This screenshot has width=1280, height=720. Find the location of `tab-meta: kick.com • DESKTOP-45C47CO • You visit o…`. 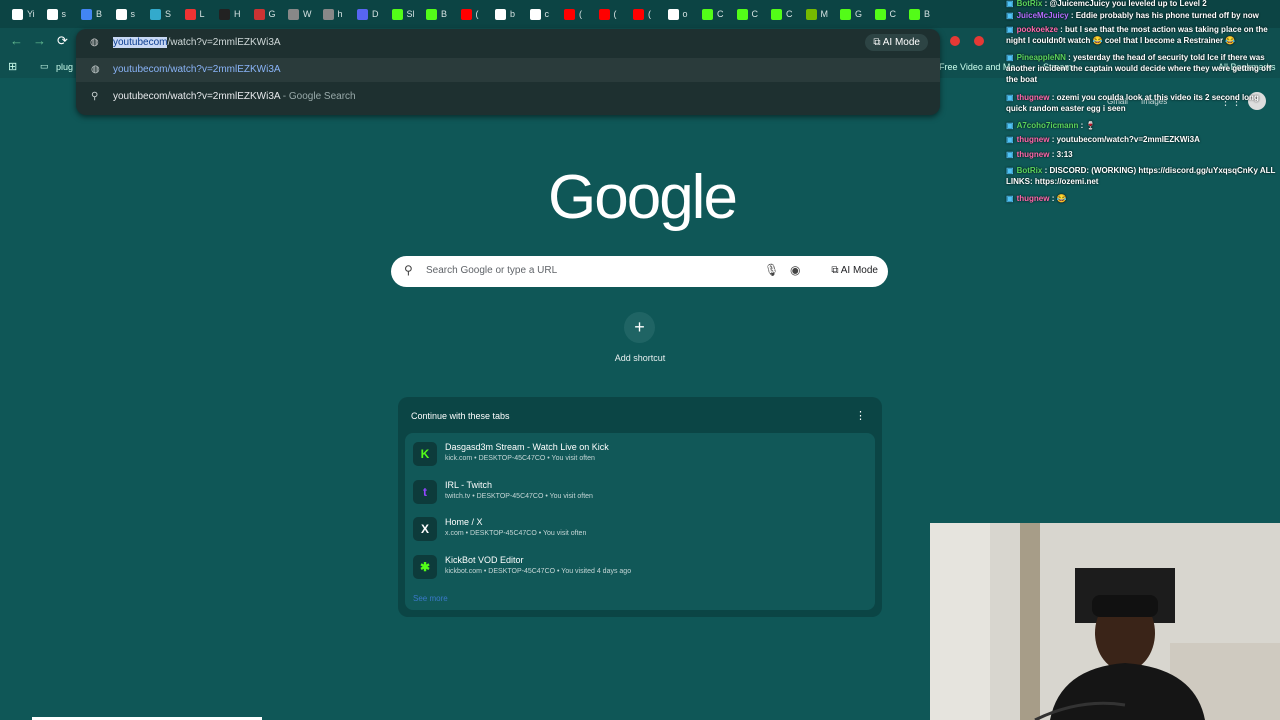

tab-meta: kick.com • DESKTOP-45C47CO • You visit o… is located at coordinates (520, 458).